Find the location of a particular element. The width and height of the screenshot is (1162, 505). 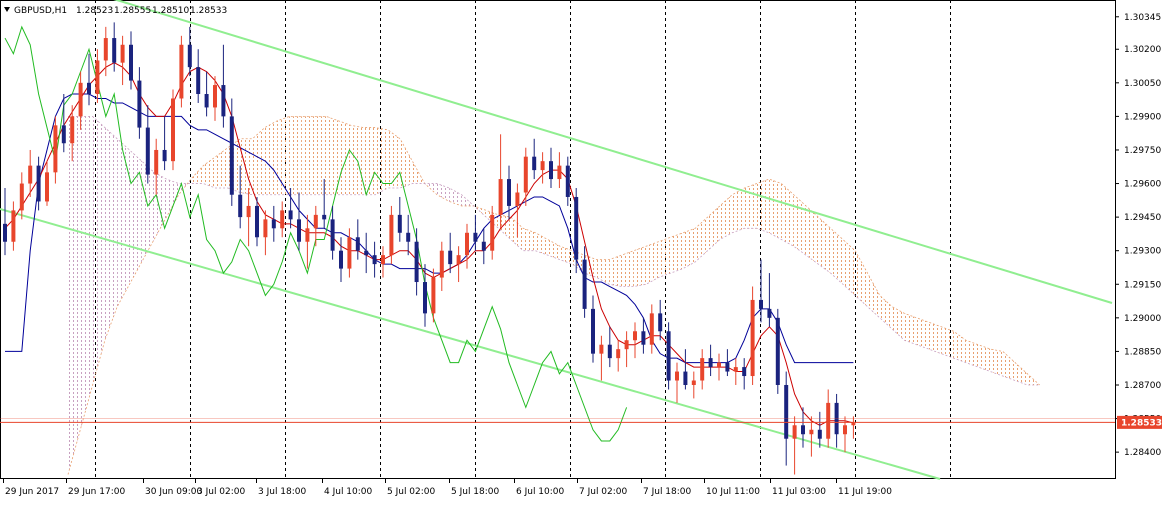

x-tick-label: 3 Jul 02:00 is located at coordinates (221, 492).